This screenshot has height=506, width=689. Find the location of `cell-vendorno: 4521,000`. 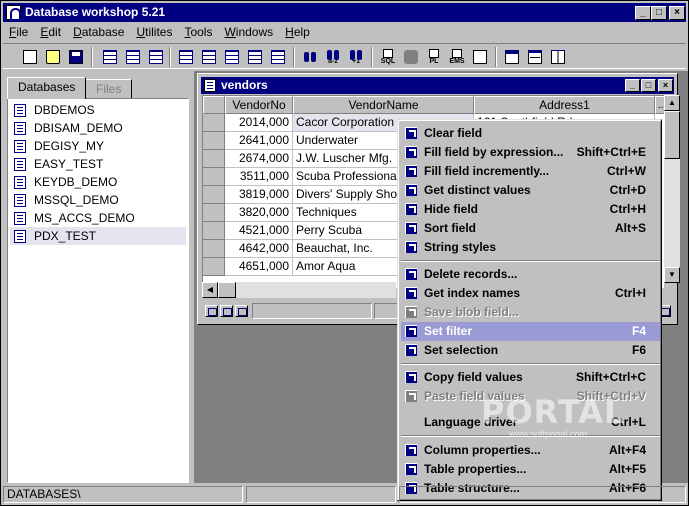

cell-vendorno: 4521,000 is located at coordinates (259, 231).